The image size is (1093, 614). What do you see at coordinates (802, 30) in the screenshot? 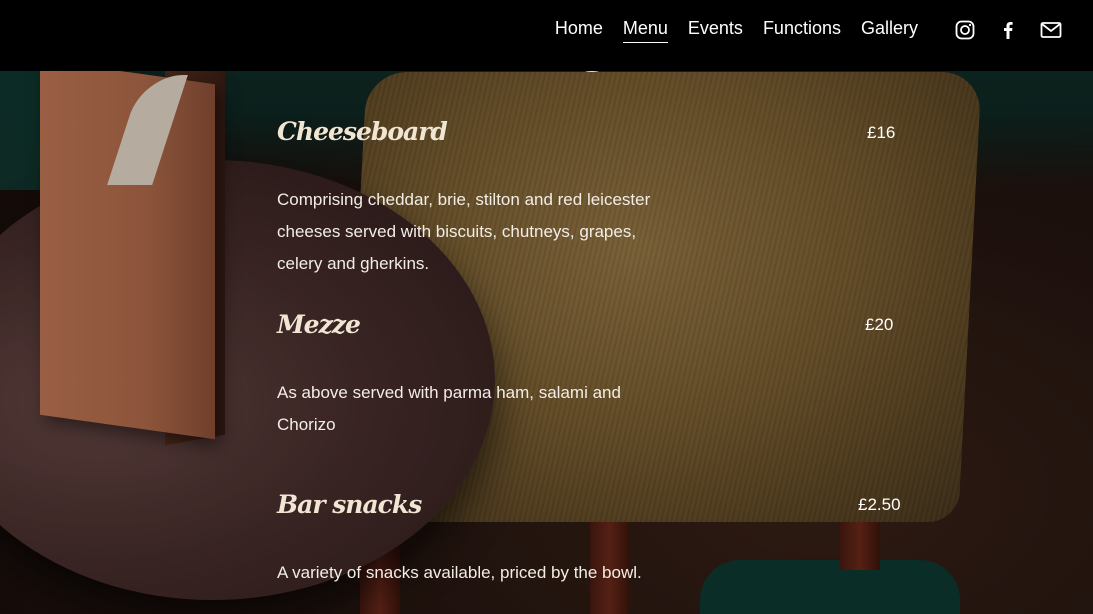
I see `nav-functions: Functions` at bounding box center [802, 30].